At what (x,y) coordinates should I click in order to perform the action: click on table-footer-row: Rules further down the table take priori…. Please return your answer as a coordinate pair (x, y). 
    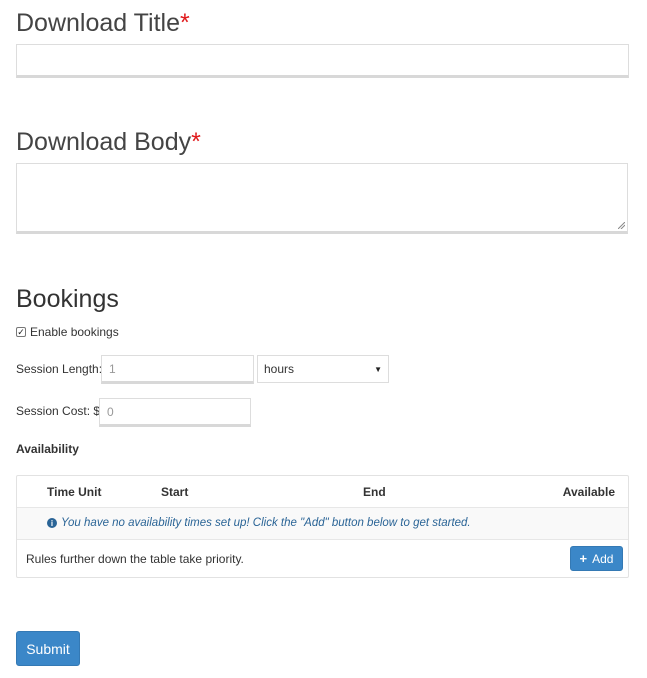
    Looking at the image, I should click on (322, 558).